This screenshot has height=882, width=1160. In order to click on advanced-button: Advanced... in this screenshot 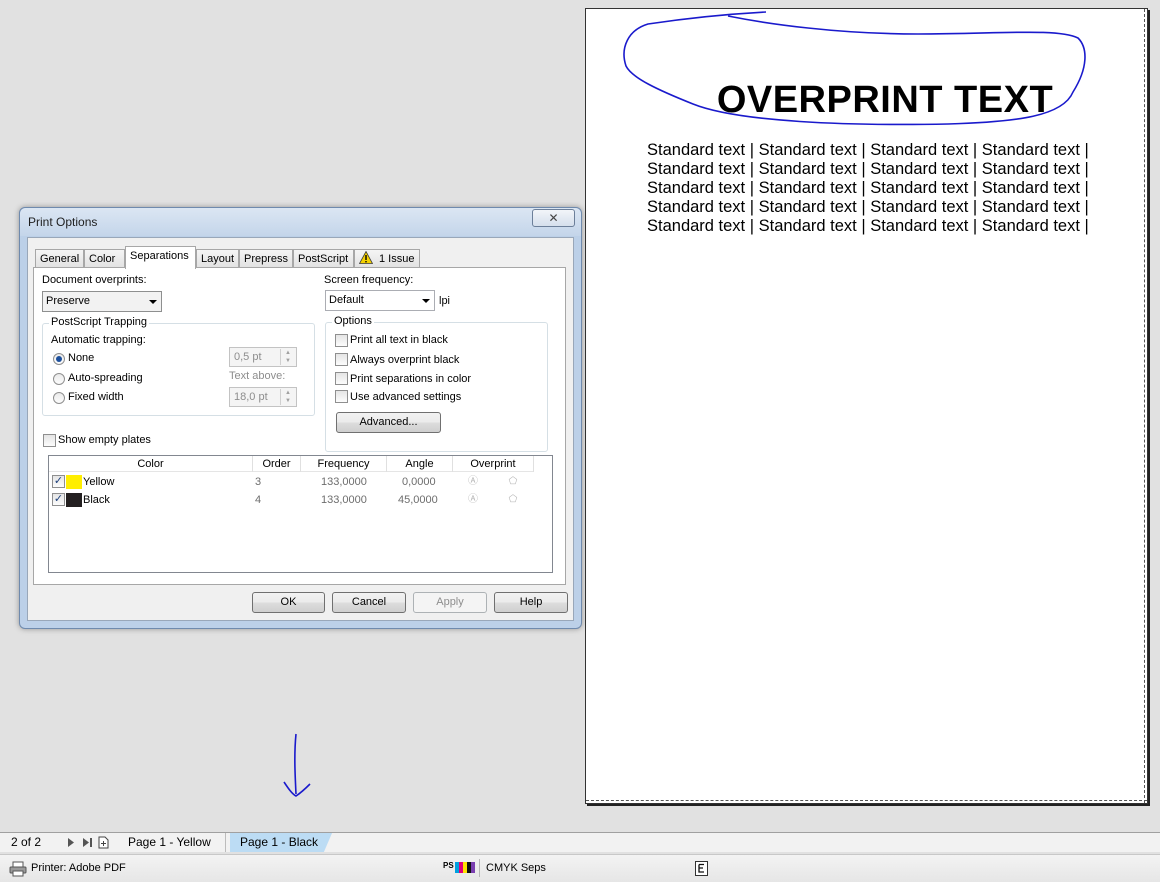, I will do `click(388, 422)`.